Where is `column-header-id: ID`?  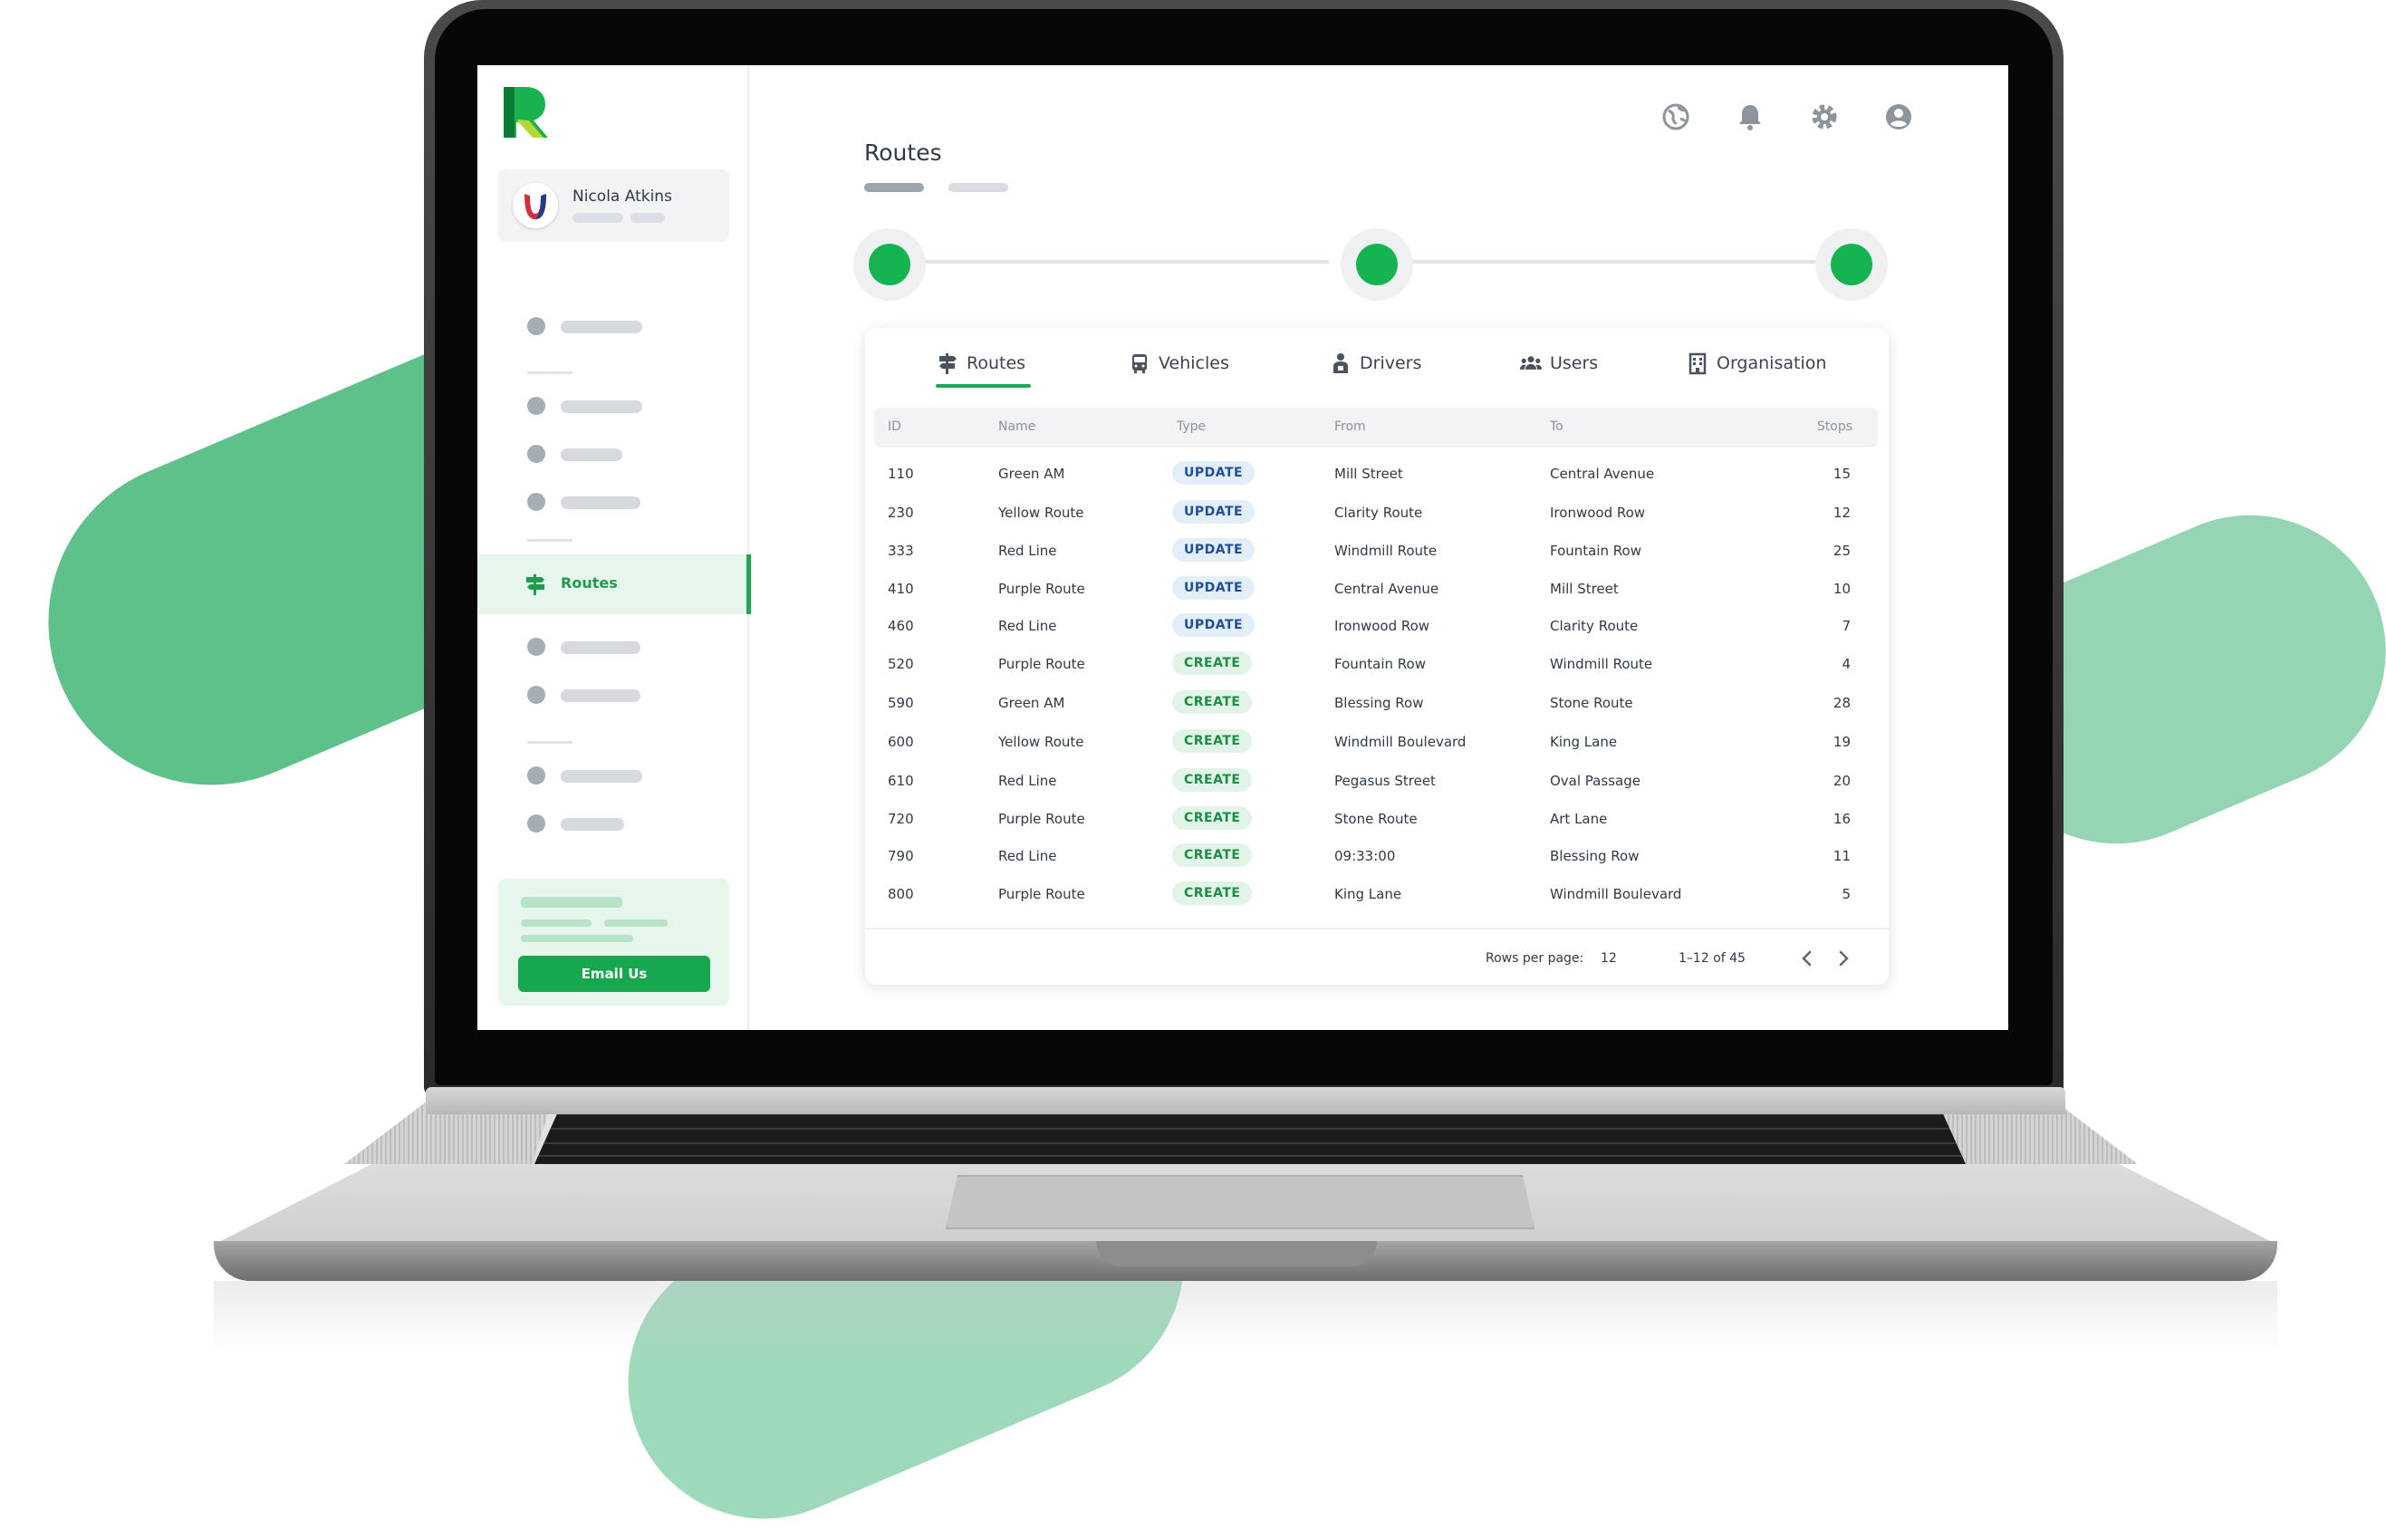 column-header-id: ID is located at coordinates (894, 426).